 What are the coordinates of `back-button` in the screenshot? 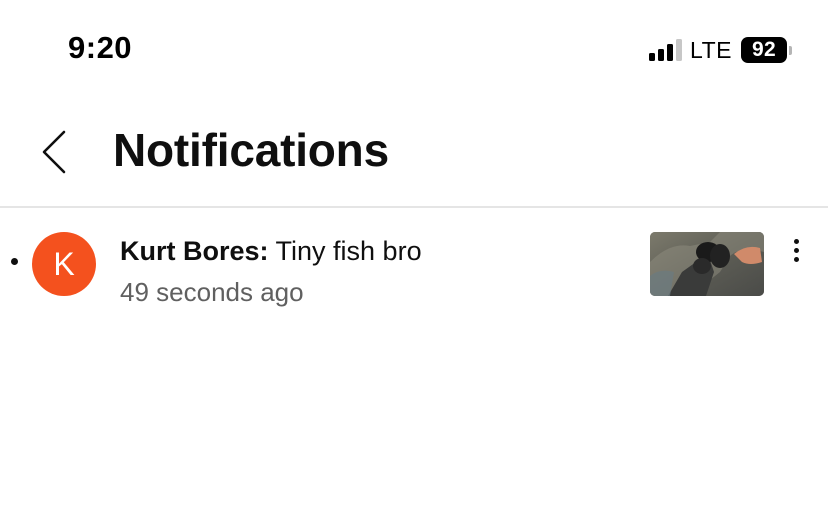 It's located at (54, 152).